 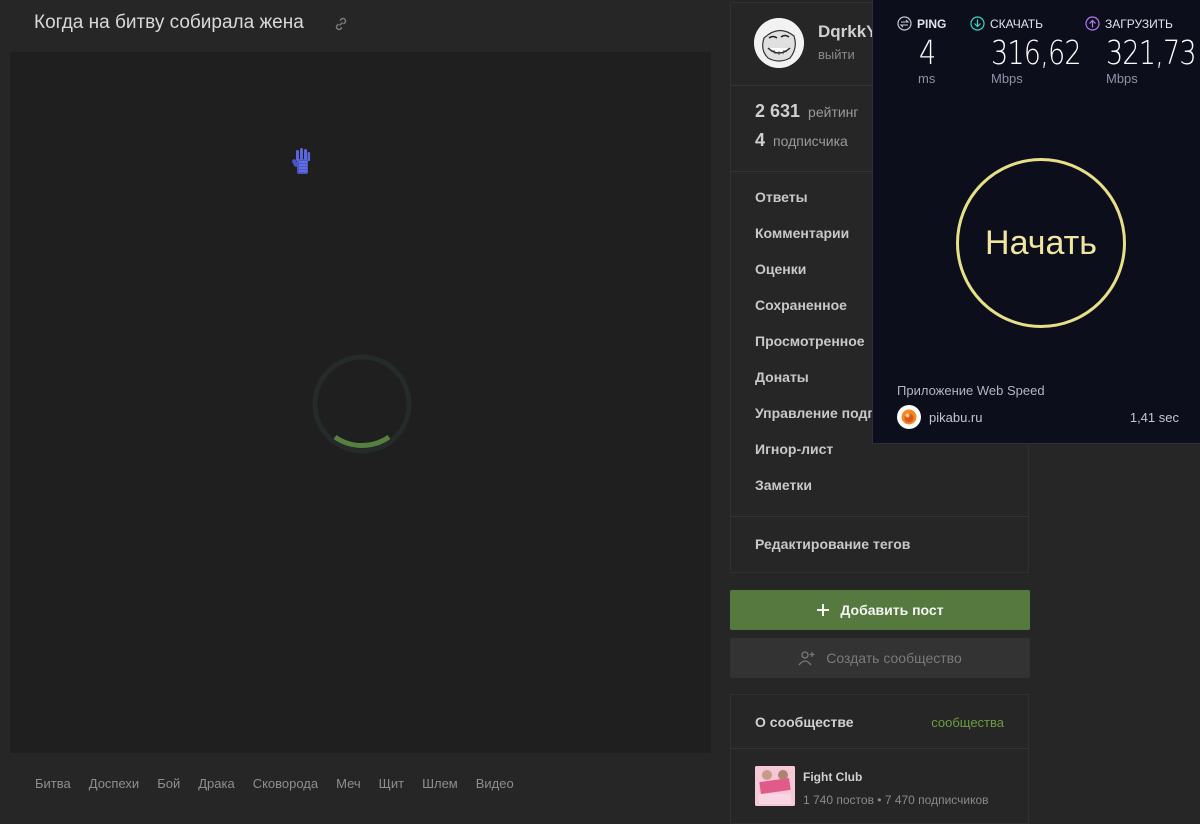 What do you see at coordinates (495, 783) in the screenshot?
I see `tag: Видео` at bounding box center [495, 783].